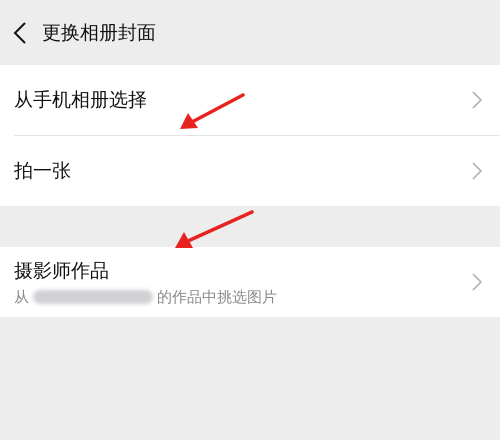  I want to click on subtitle-text: 从, so click(21, 297).